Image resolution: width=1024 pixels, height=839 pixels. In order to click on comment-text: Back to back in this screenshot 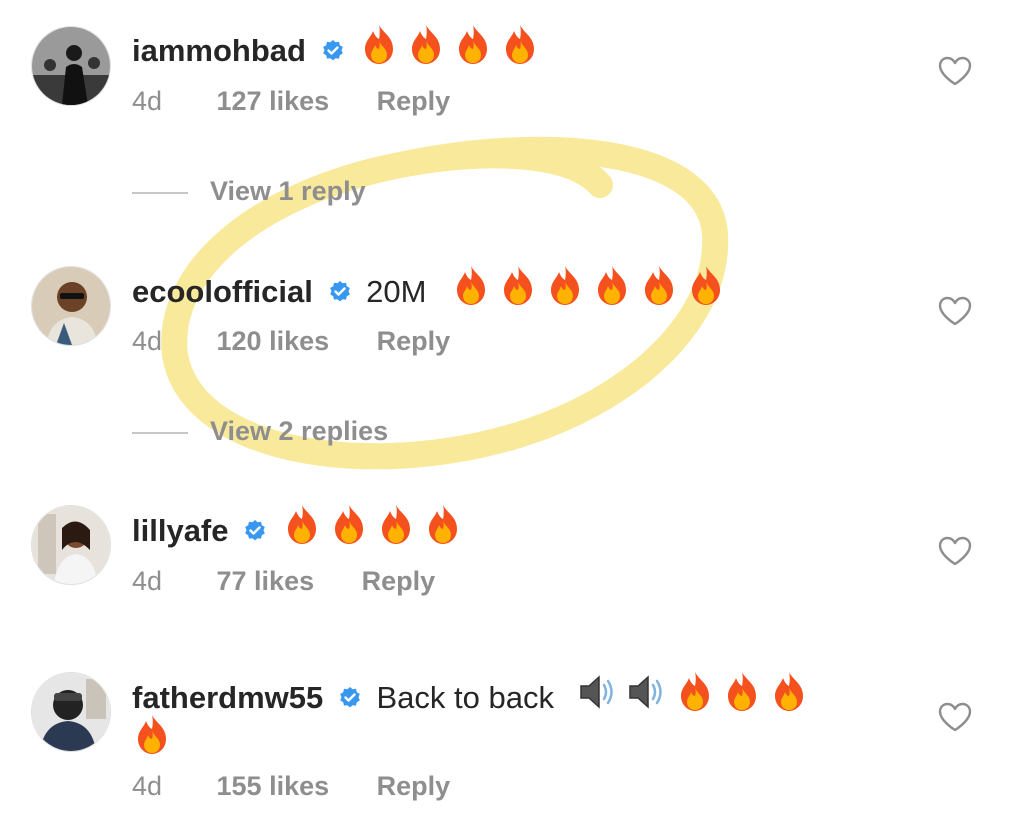, I will do `click(465, 697)`.